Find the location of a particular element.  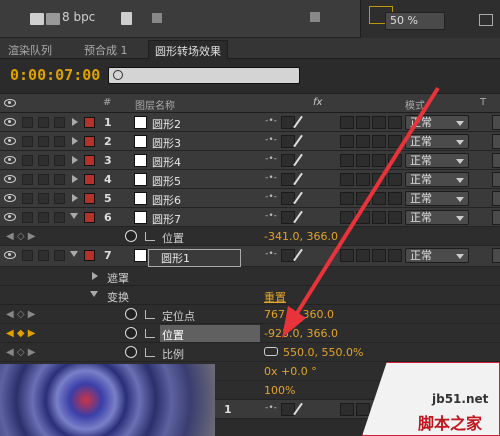

keyframe-nav-icon: ◀ ◆ ▶ is located at coordinates (20, 333).